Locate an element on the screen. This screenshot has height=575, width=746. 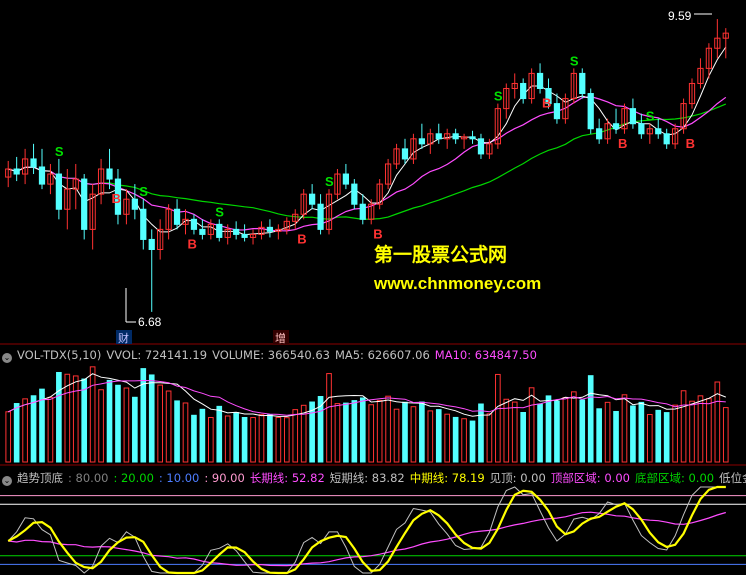
watermark-title: 第一股票公式网 is located at coordinates (441, 255).